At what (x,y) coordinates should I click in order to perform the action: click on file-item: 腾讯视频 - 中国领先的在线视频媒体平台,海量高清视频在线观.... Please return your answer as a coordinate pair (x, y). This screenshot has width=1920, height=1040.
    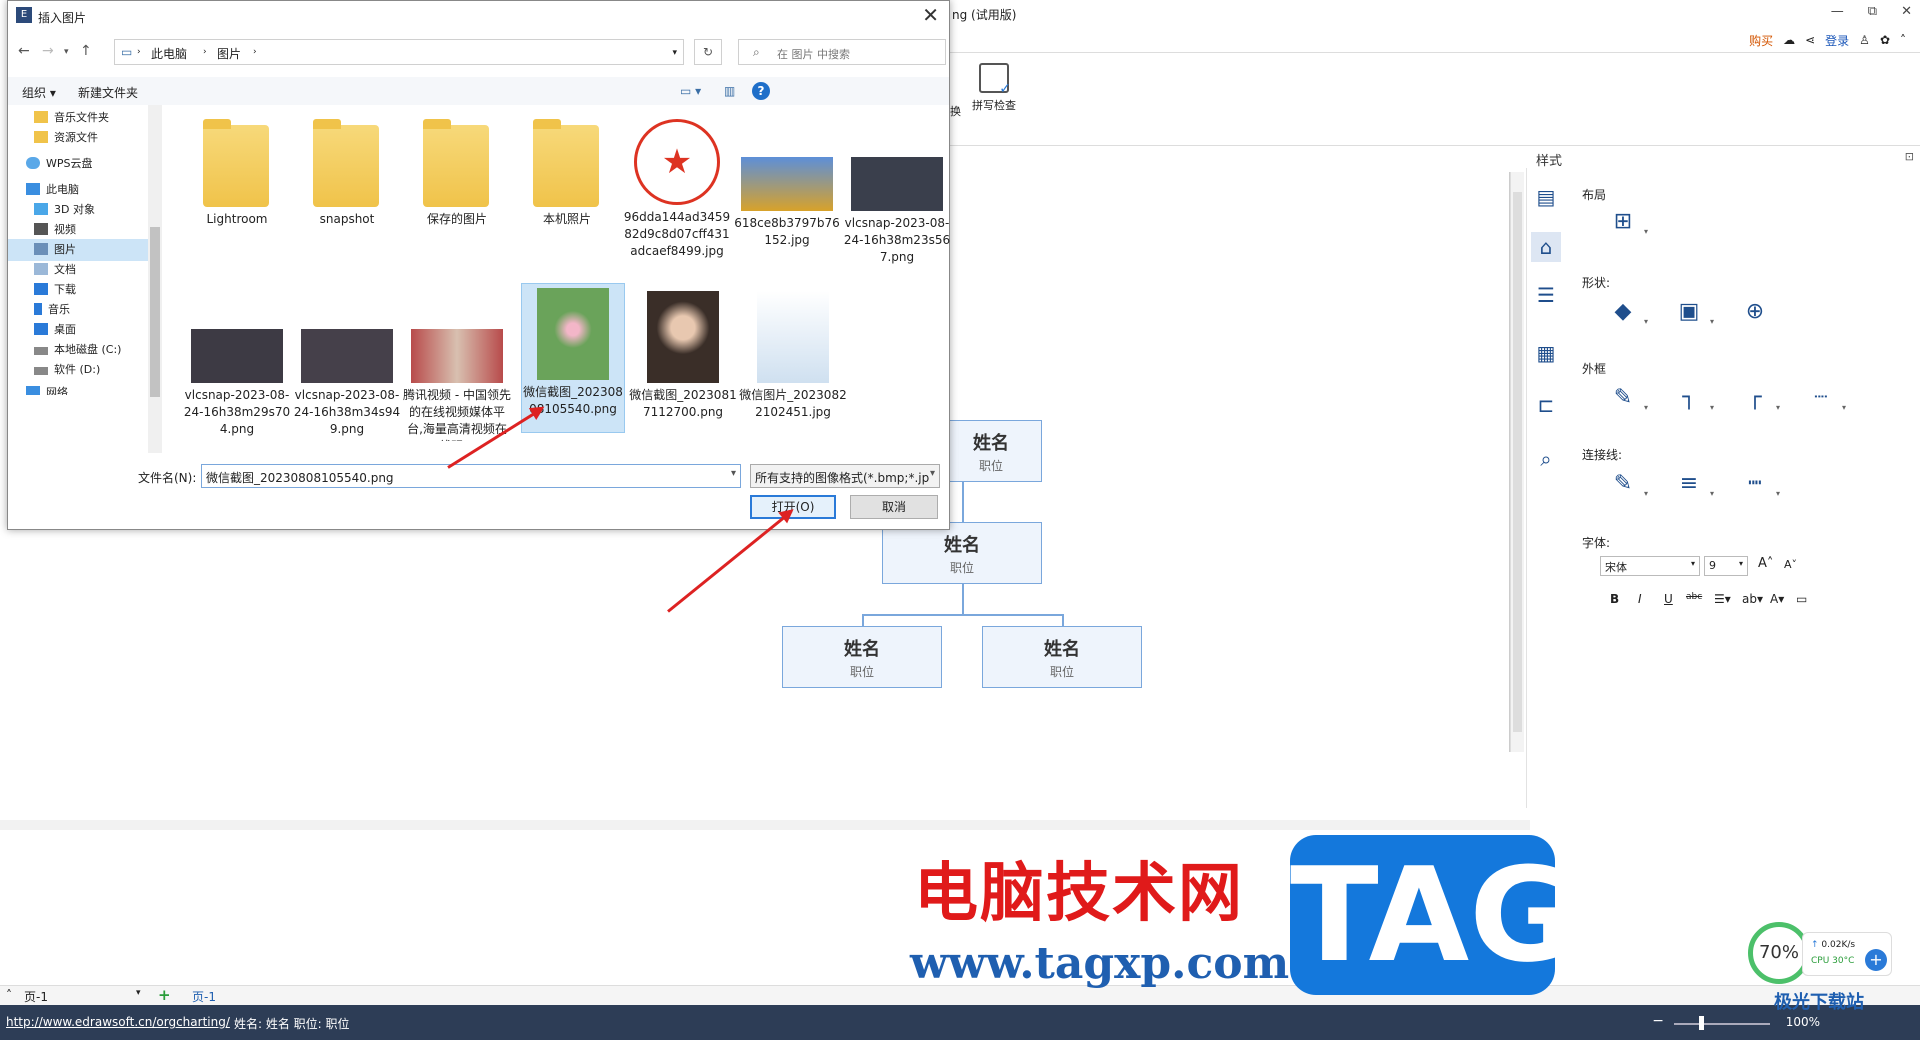
    Looking at the image, I should click on (457, 366).